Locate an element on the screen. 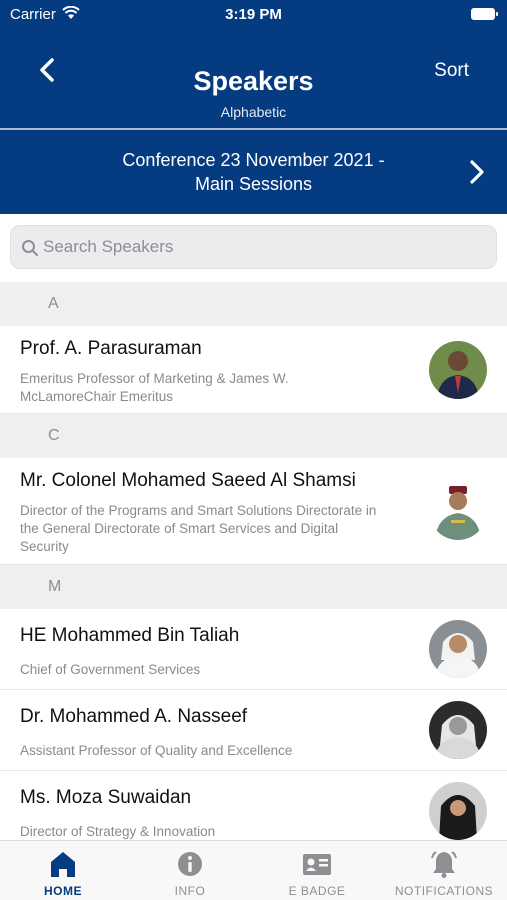 Image resolution: width=507 pixels, height=900 pixels. speaker-role-line: McLamoreChair Emeritus is located at coordinates (97, 396).